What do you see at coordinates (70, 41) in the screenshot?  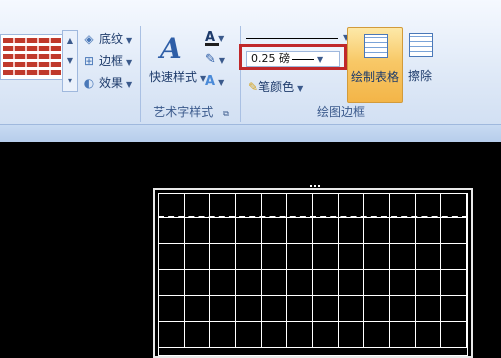 I see `gallery-up-icon: ▲` at bounding box center [70, 41].